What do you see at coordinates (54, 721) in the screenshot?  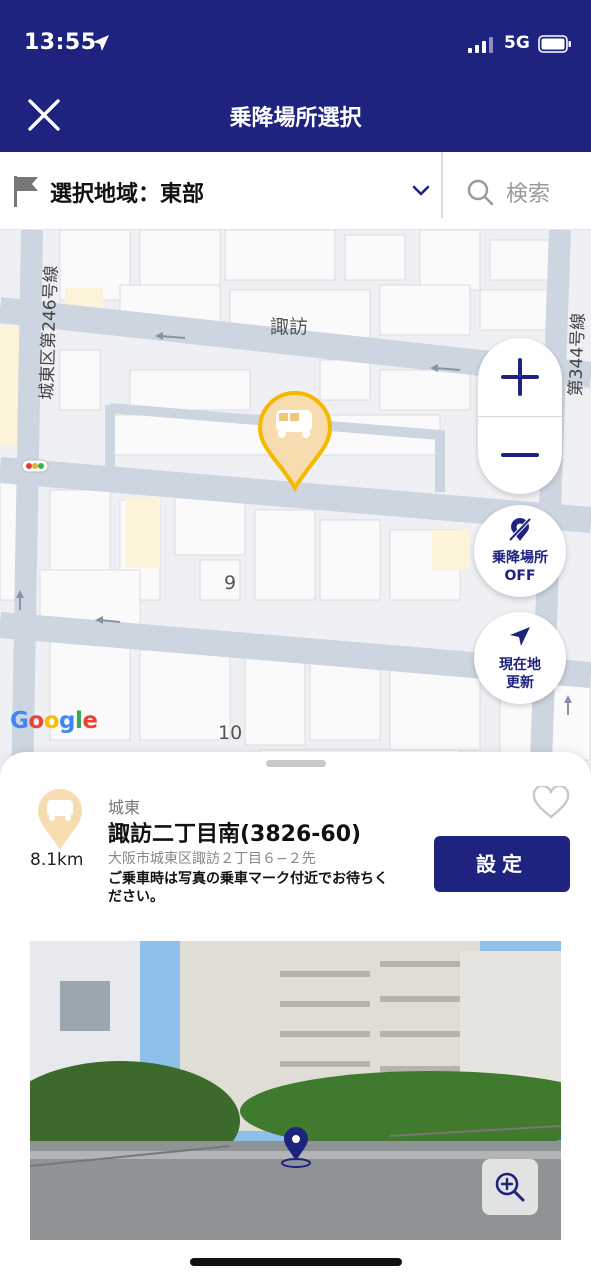 I see `google-logo: Google` at bounding box center [54, 721].